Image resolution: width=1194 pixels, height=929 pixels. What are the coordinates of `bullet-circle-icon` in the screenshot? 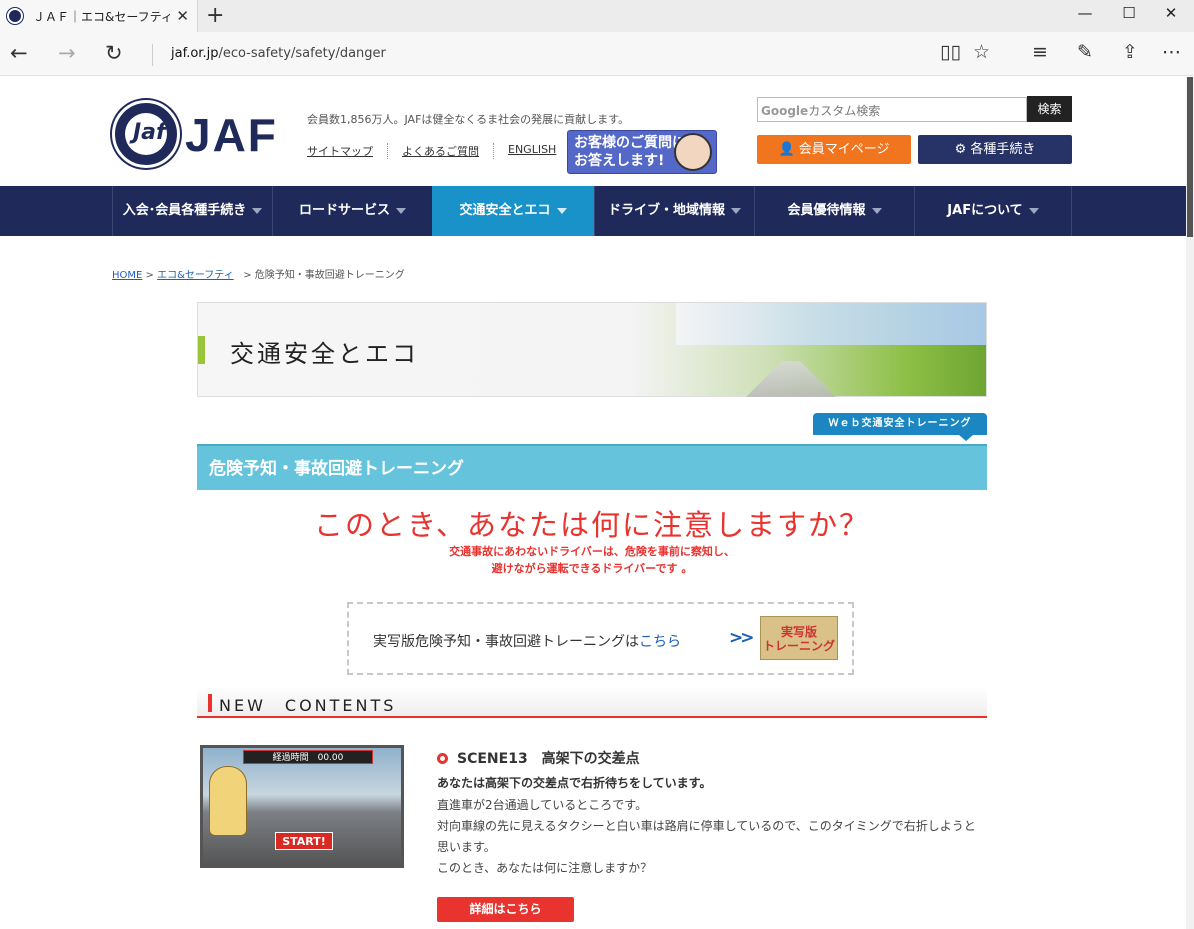 It's located at (442, 758).